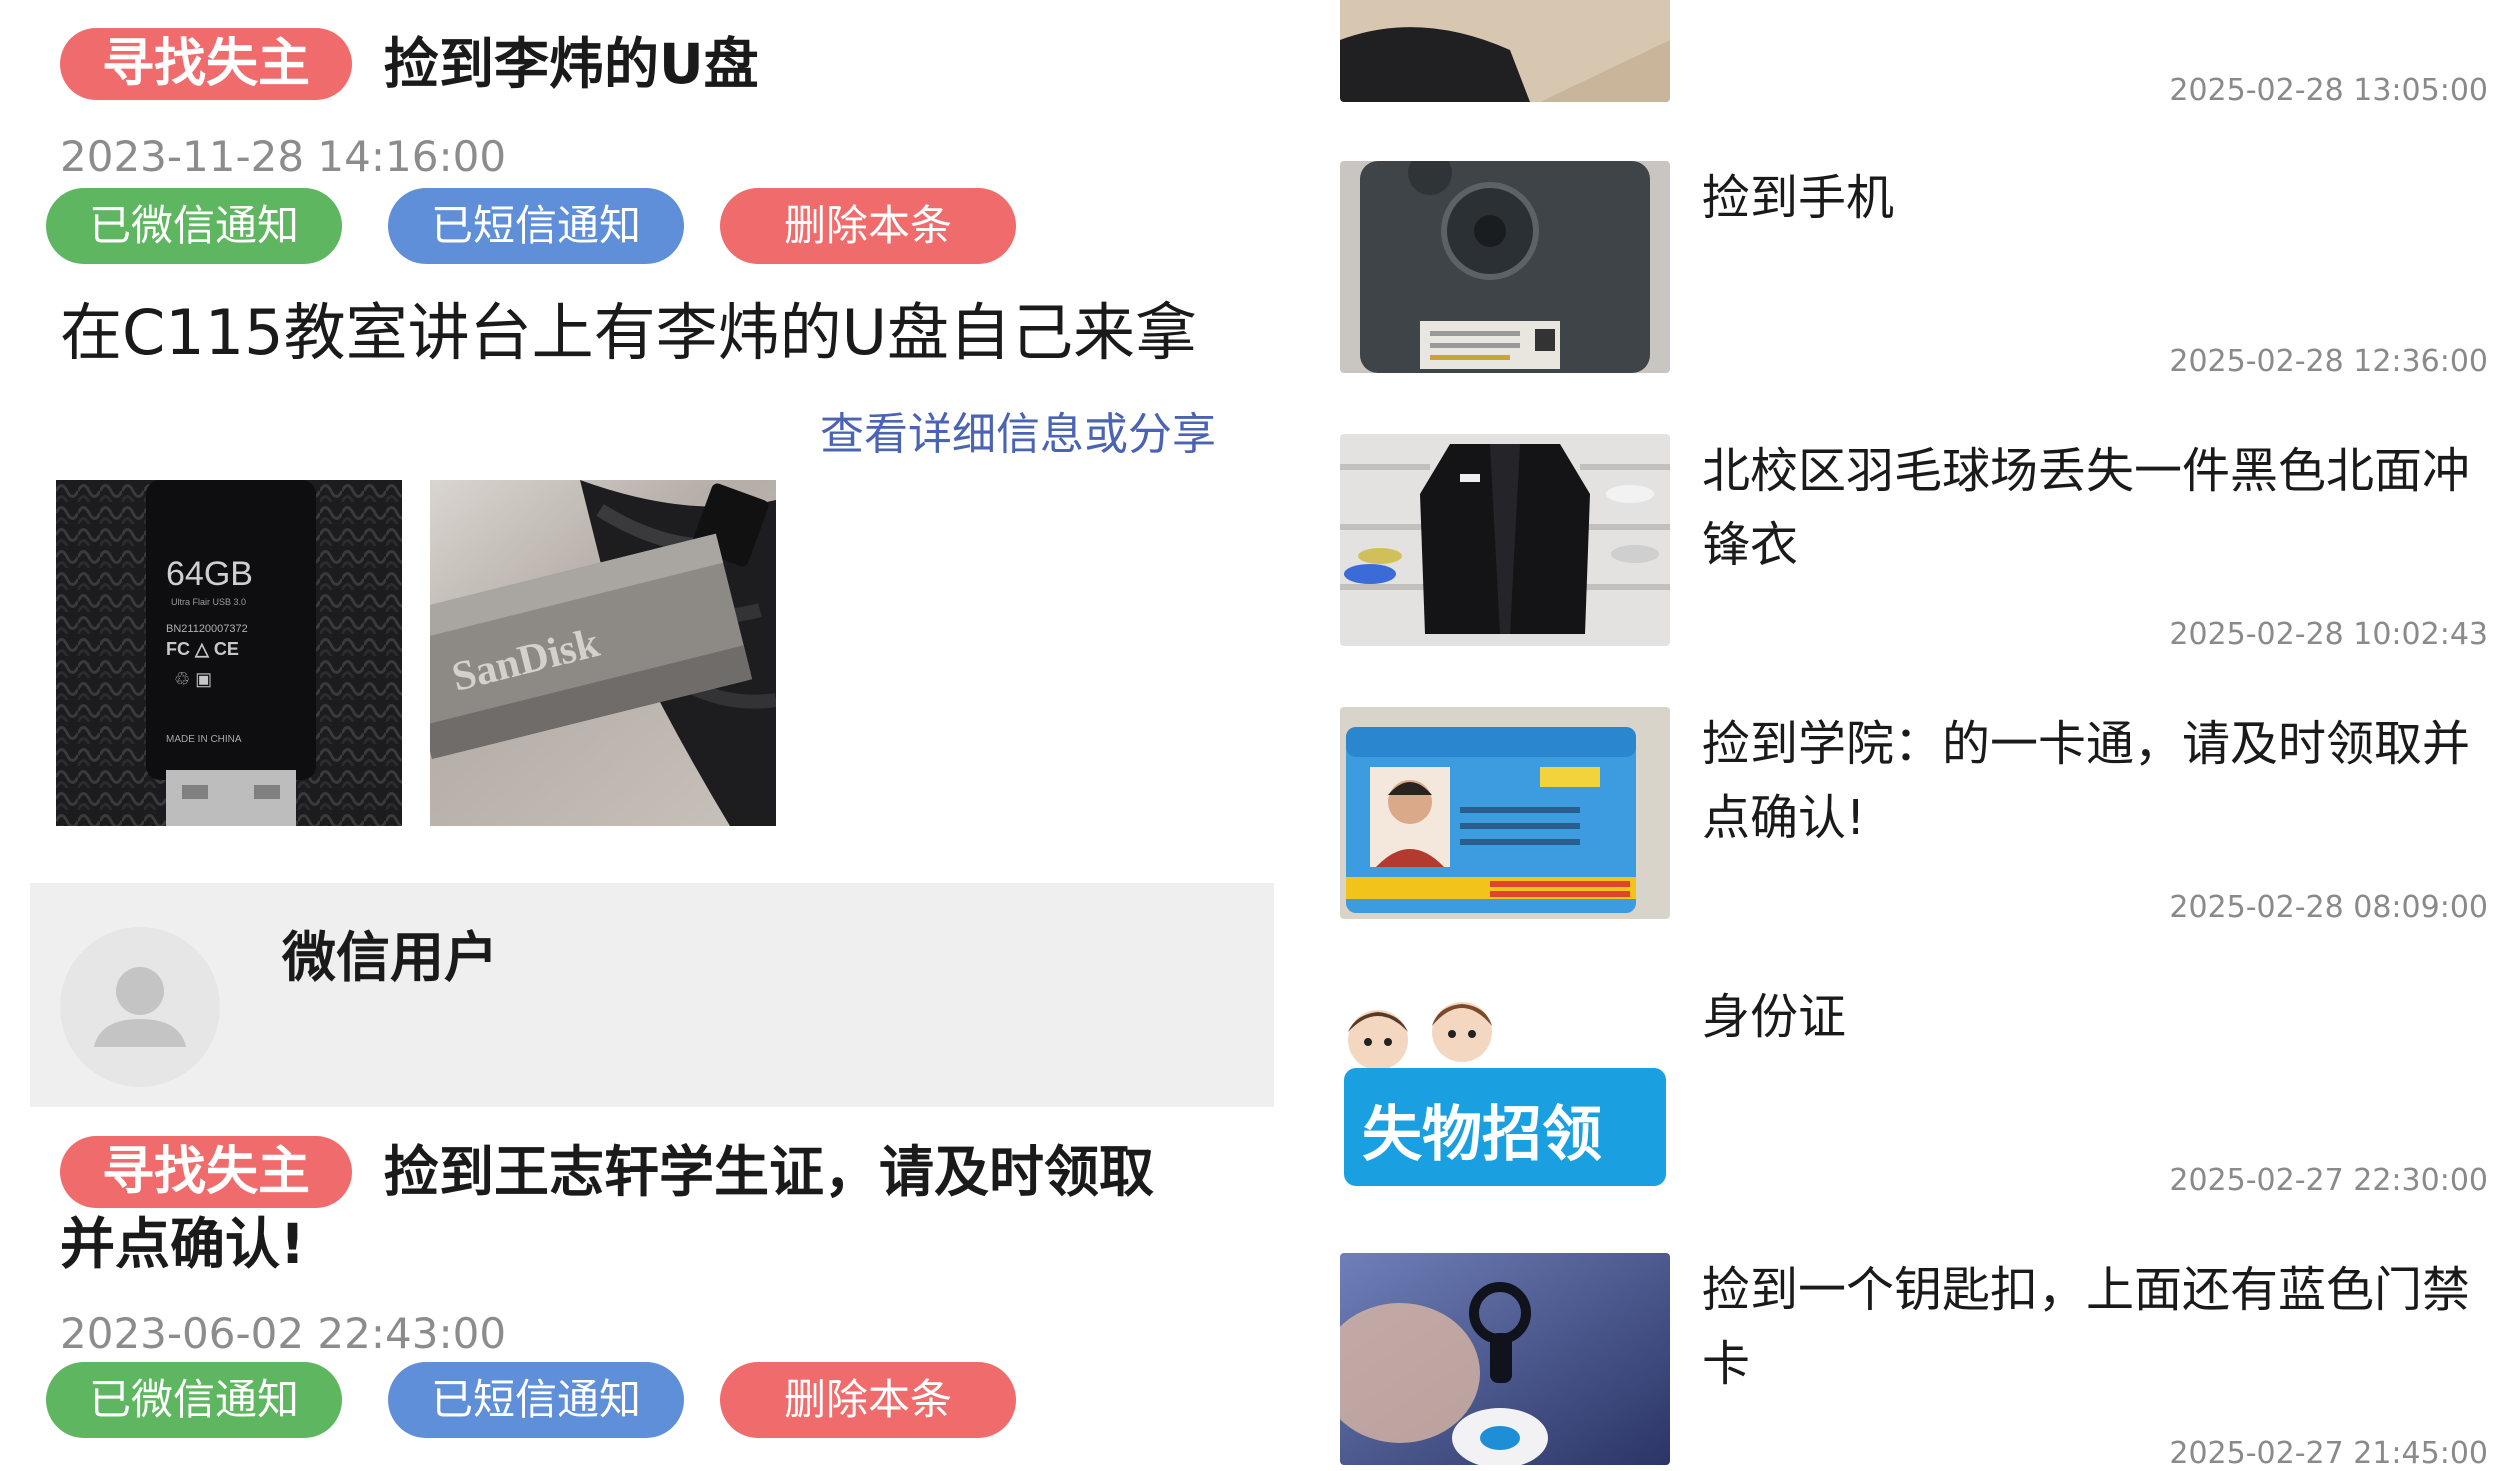 The width and height of the screenshot is (2508, 1471). Describe the element at coordinates (2086, 1327) in the screenshot. I see `item-title: 捡到一个钥匙扣，上面还有蓝色门禁卡` at that location.